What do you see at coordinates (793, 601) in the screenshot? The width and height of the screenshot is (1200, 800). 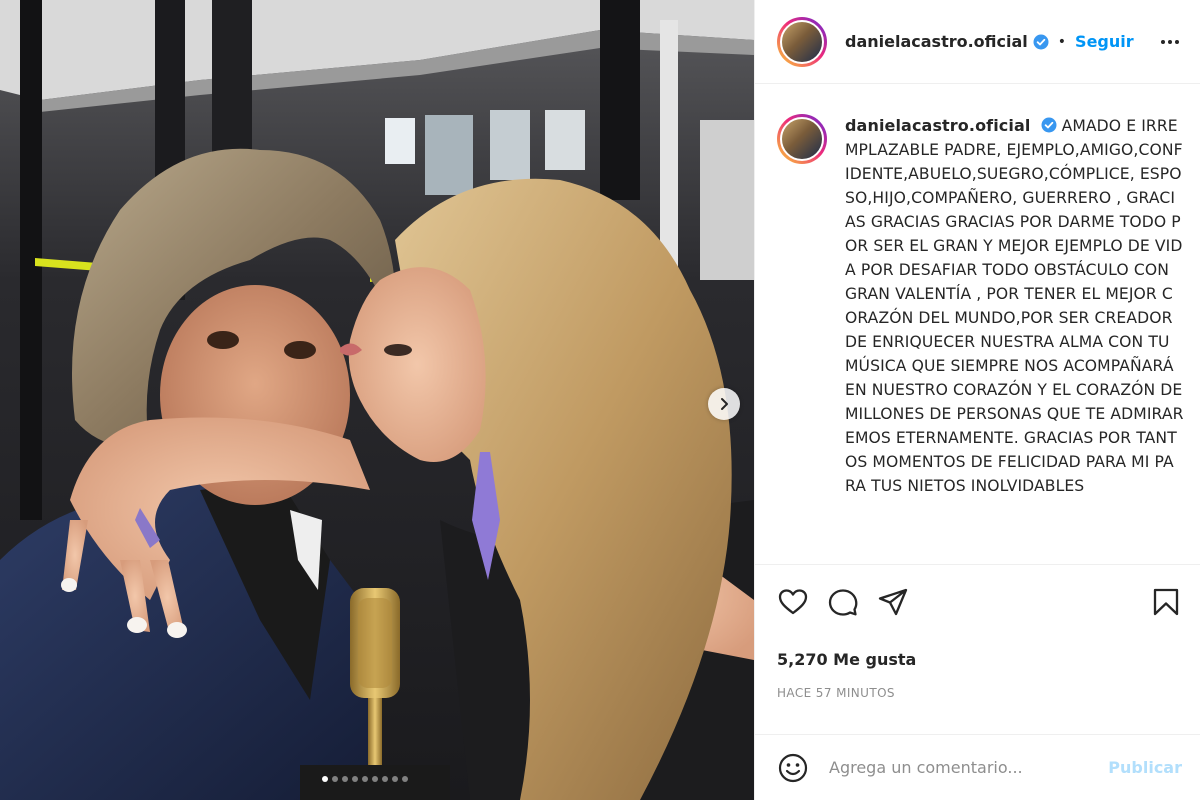 I see `heart-icon` at bounding box center [793, 601].